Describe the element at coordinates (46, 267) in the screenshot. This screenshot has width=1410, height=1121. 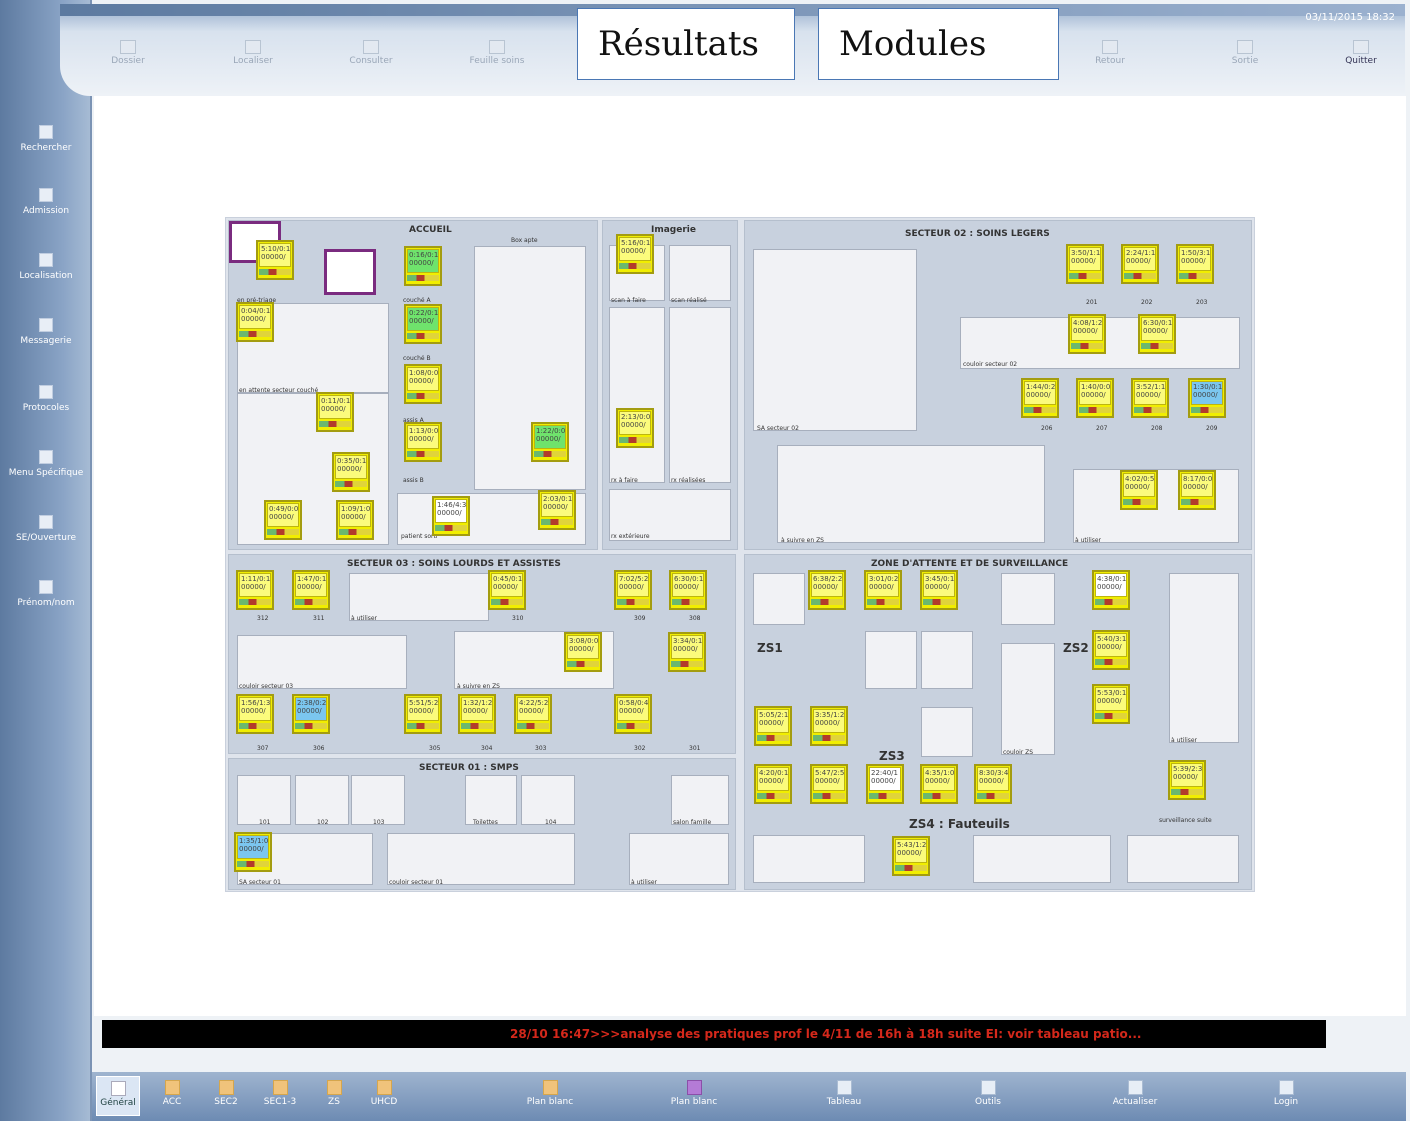
I see `sidebar-item-localisation: Localisation` at that location.